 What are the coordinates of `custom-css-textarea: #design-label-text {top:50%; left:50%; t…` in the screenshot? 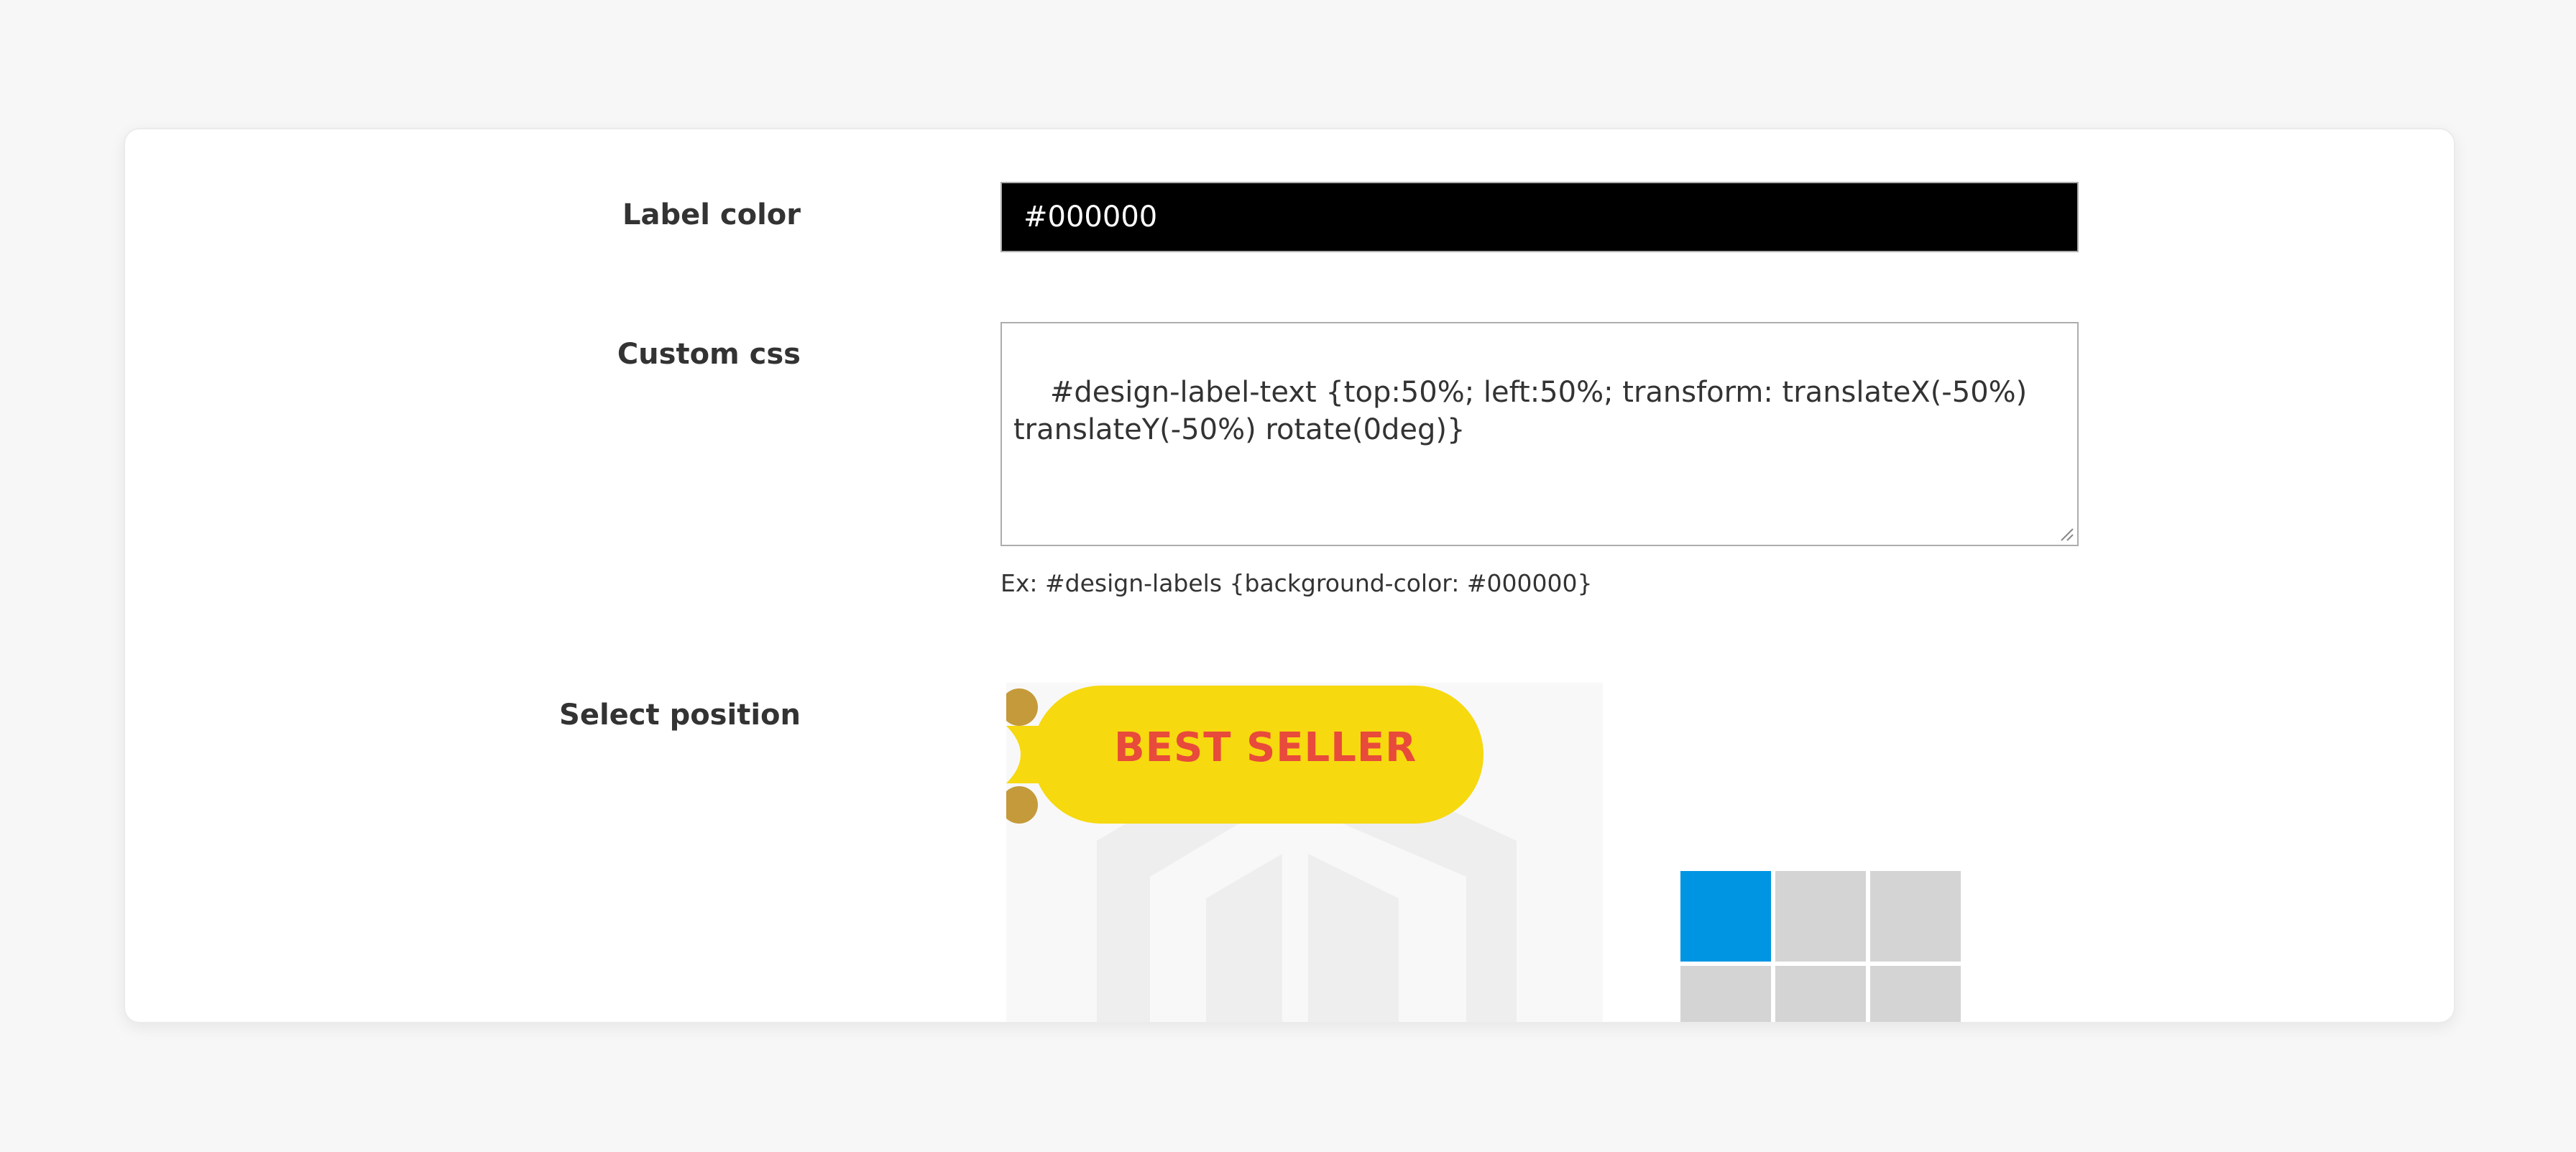 It's located at (1539, 434).